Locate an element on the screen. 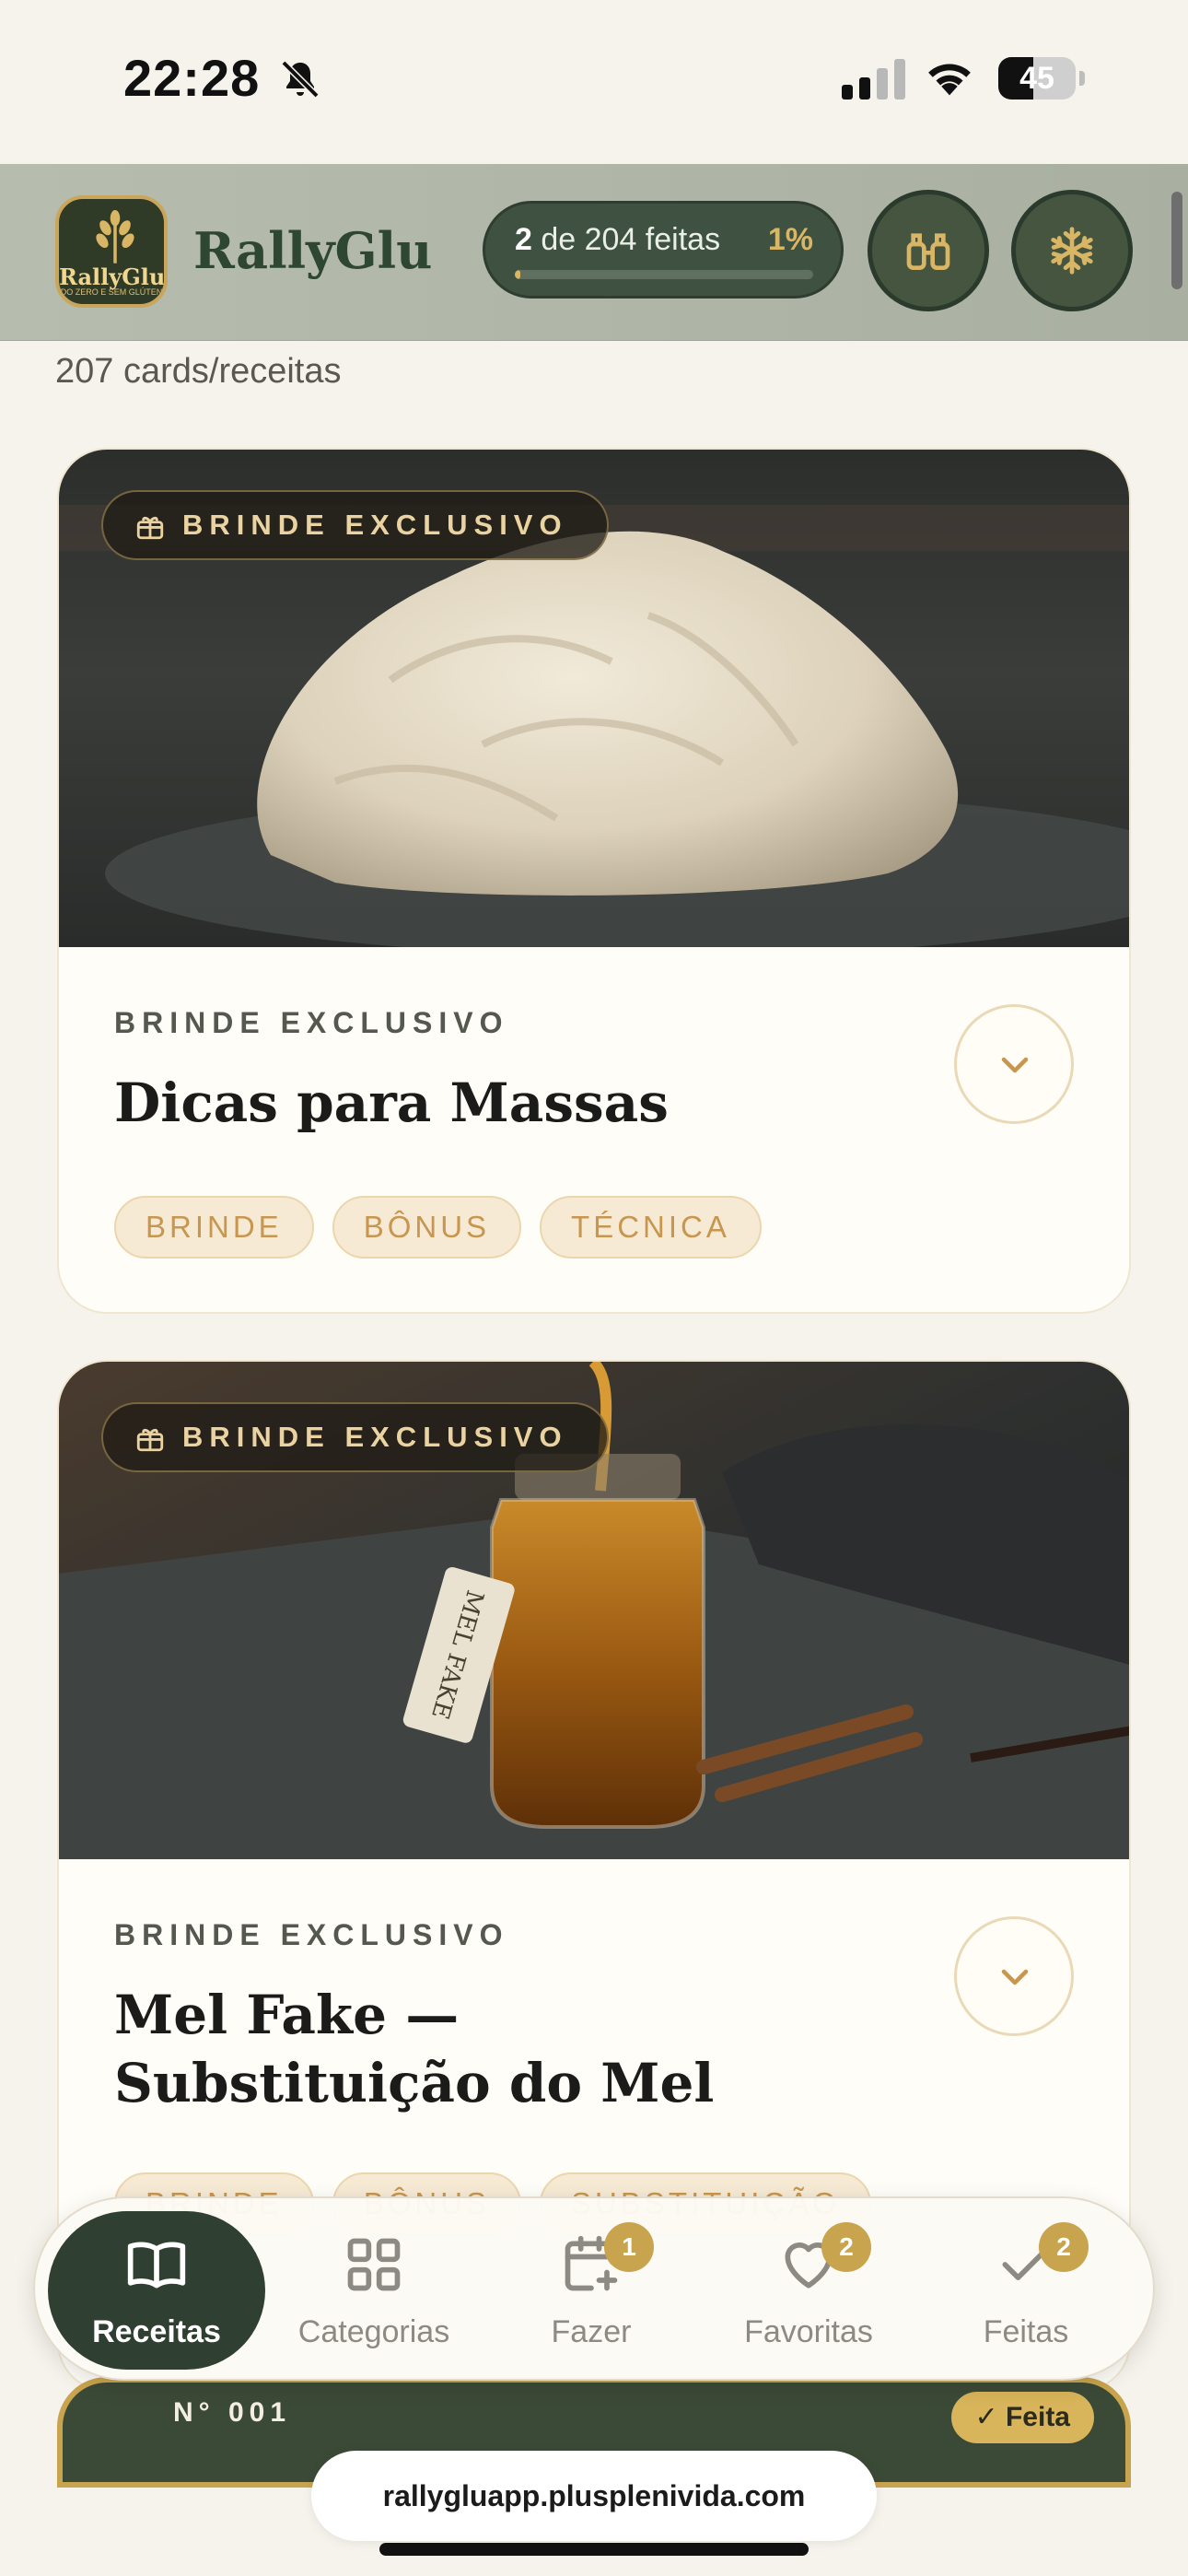 This screenshot has width=1188, height=2576. nav-label: Favoritas is located at coordinates (808, 2331).